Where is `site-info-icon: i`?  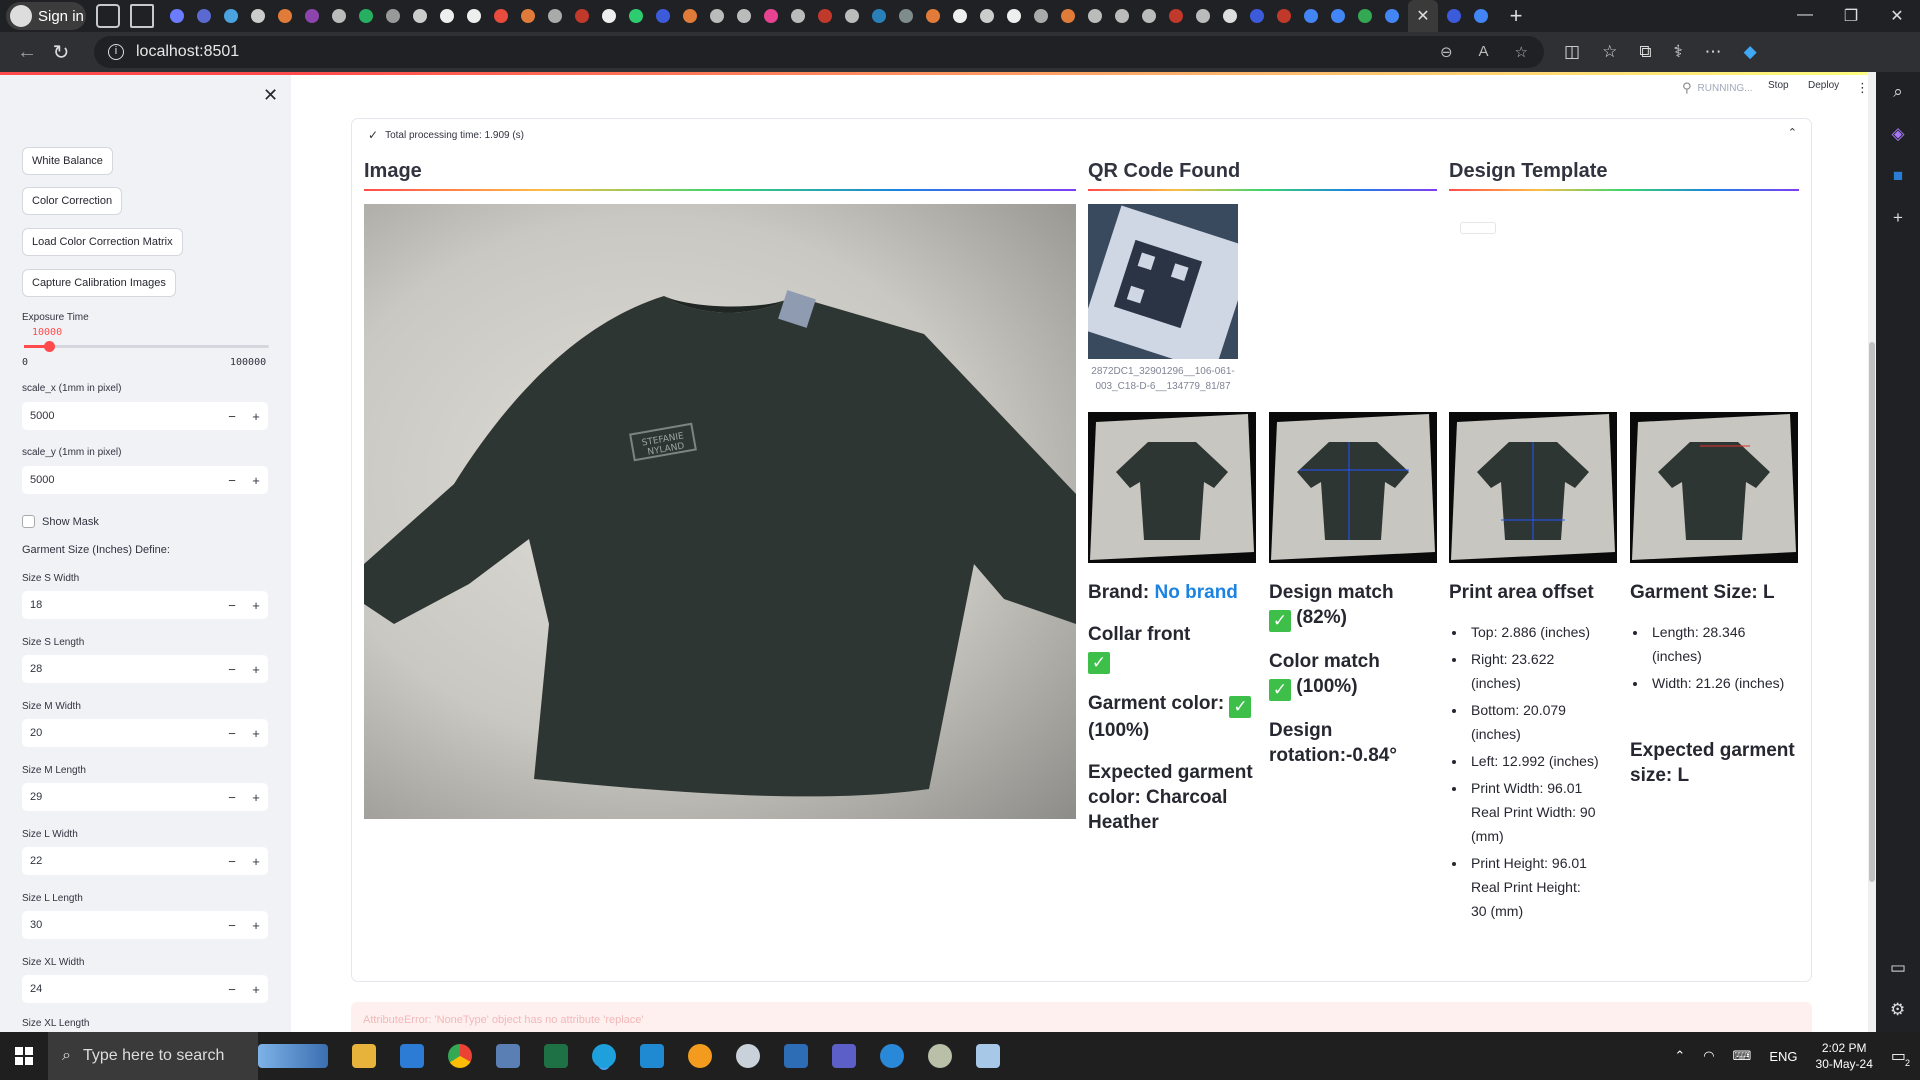
site-info-icon: i is located at coordinates (116, 52).